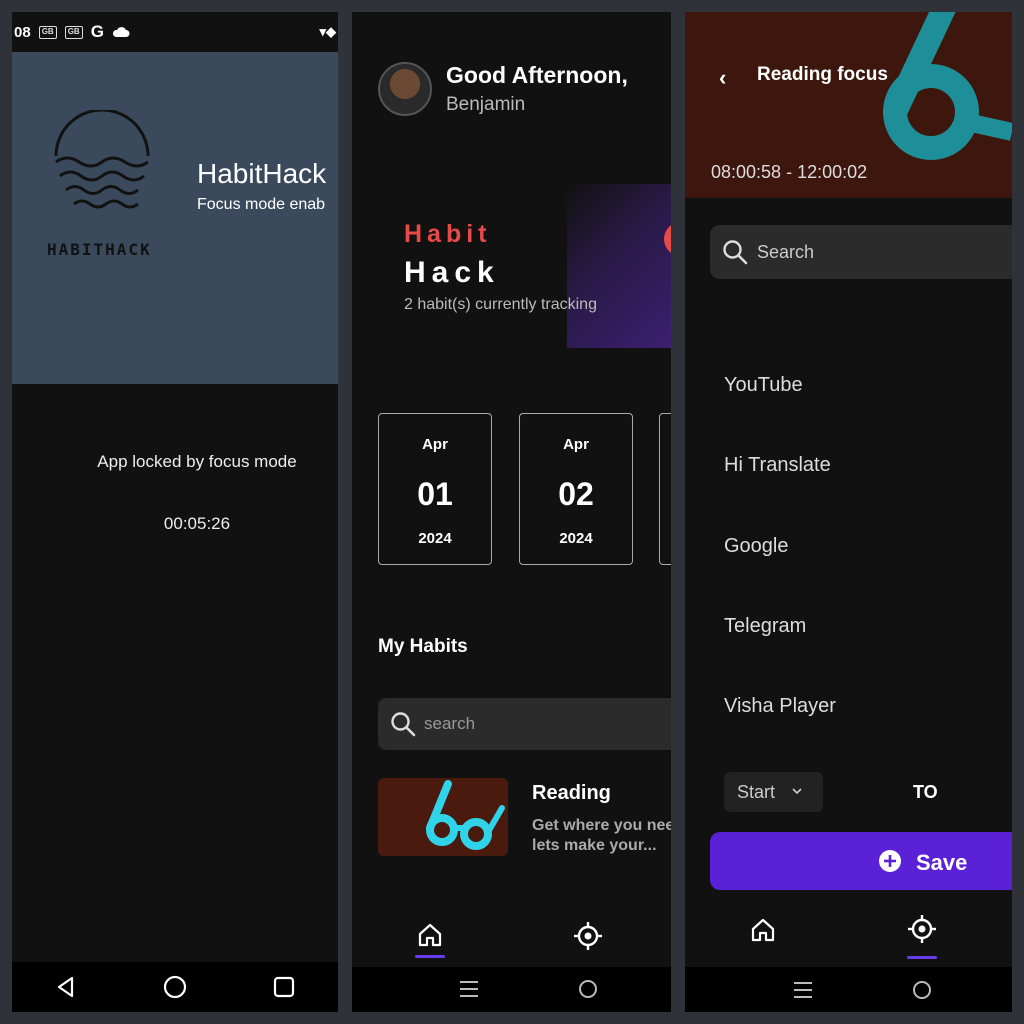 This screenshot has width=1024, height=1024. What do you see at coordinates (66, 987) in the screenshot?
I see `back-icon` at bounding box center [66, 987].